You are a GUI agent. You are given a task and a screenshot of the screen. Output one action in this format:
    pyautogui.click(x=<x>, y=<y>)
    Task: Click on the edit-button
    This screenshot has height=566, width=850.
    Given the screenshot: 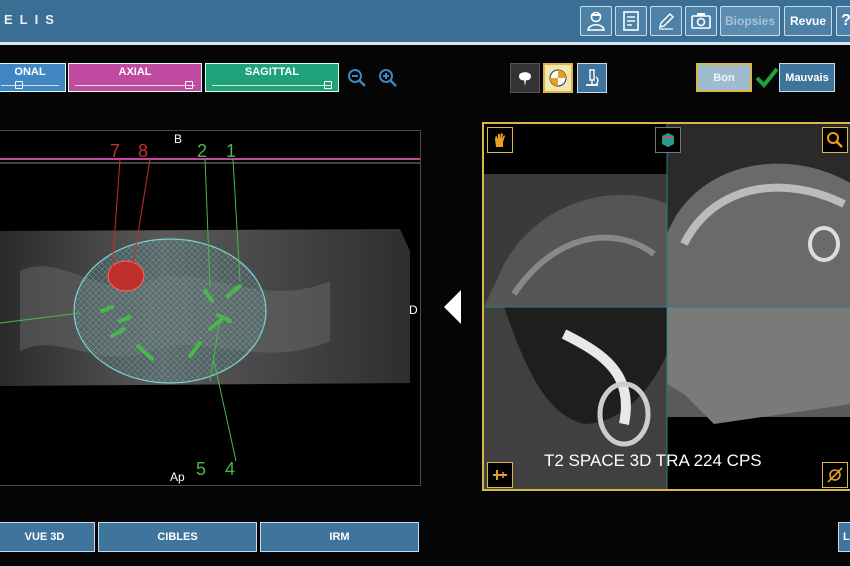 What is the action you would take?
    pyautogui.click(x=666, y=21)
    